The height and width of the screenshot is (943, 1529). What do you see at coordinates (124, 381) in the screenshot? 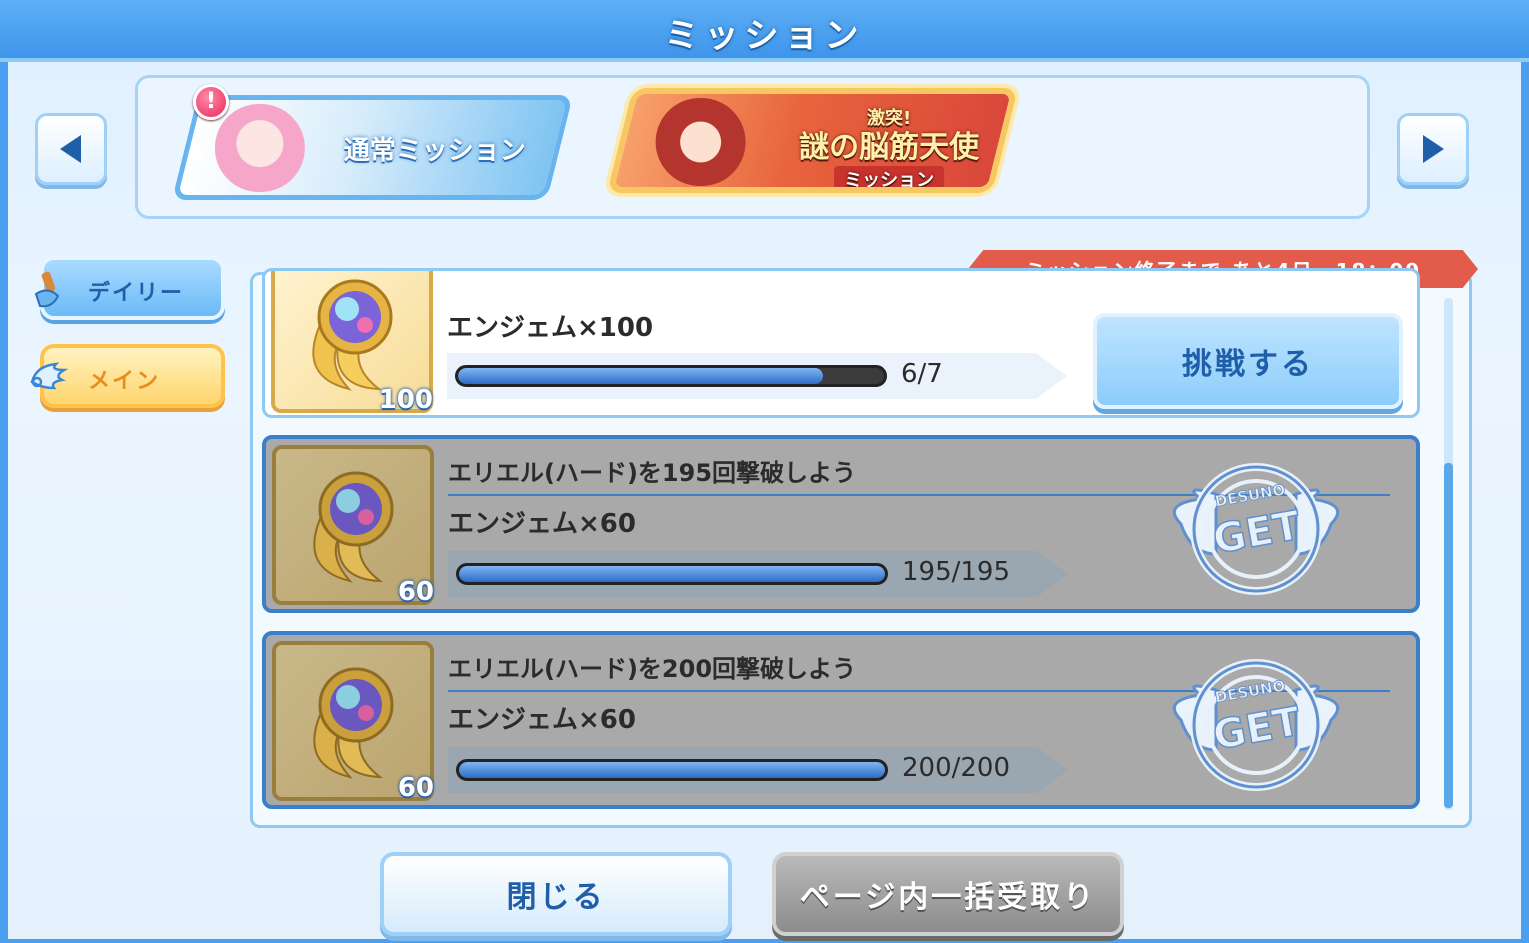
I see `side-tab-main-label: メイン` at bounding box center [124, 381].